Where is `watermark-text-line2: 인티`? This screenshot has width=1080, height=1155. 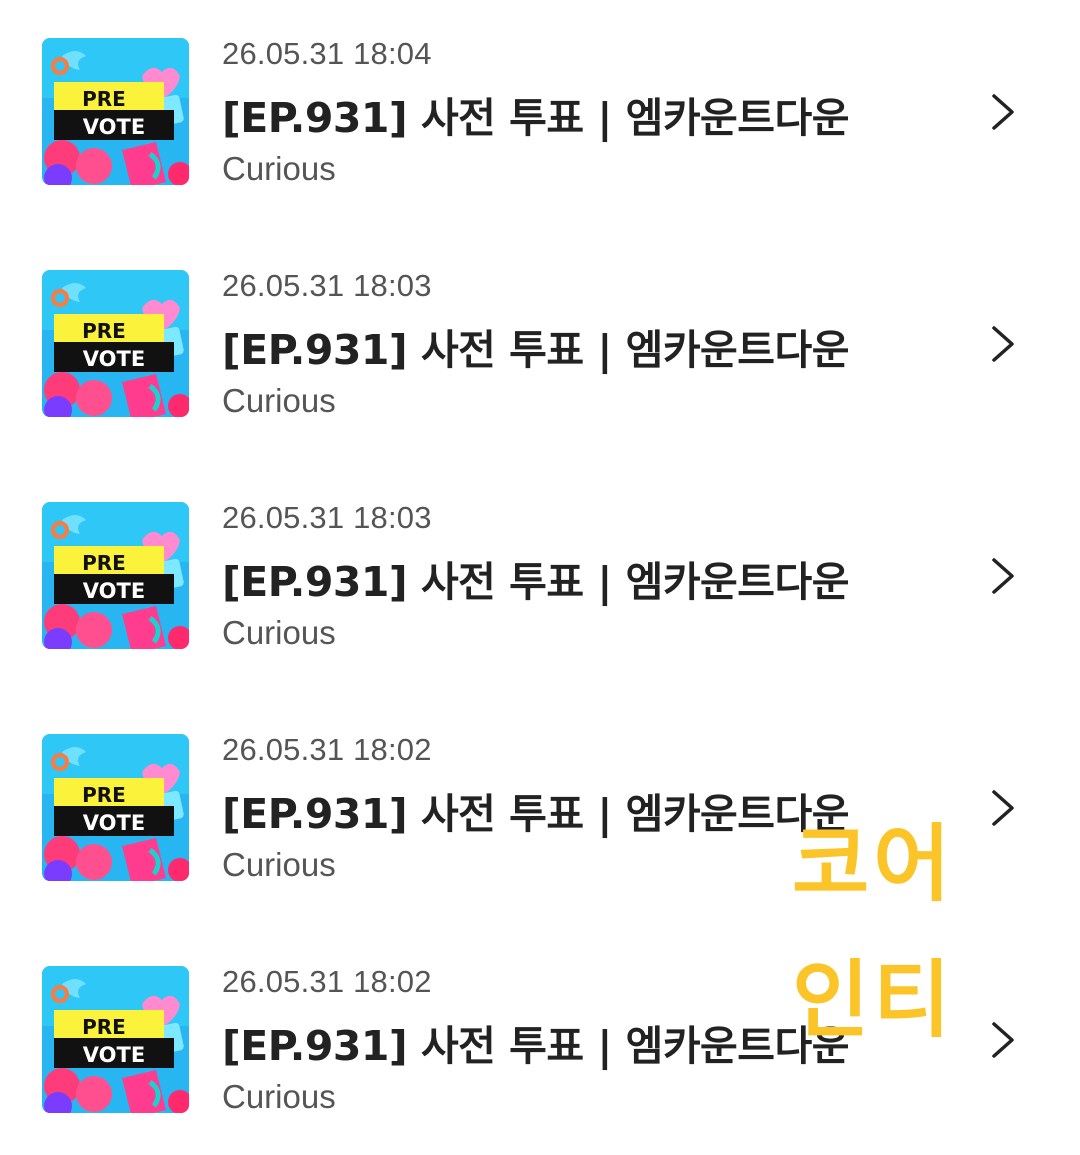 watermark-text-line2: 인티 is located at coordinates (873, 1000).